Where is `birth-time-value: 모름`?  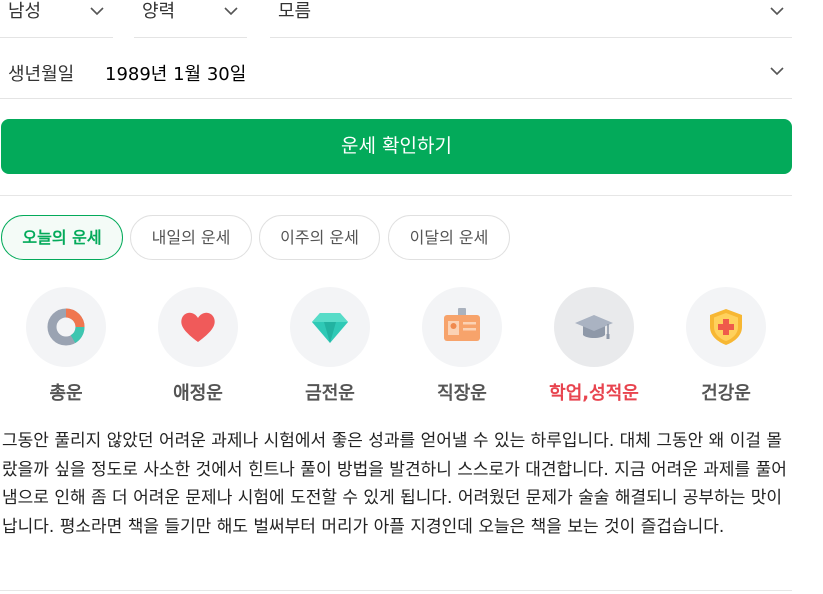 birth-time-value: 모름 is located at coordinates (295, 11).